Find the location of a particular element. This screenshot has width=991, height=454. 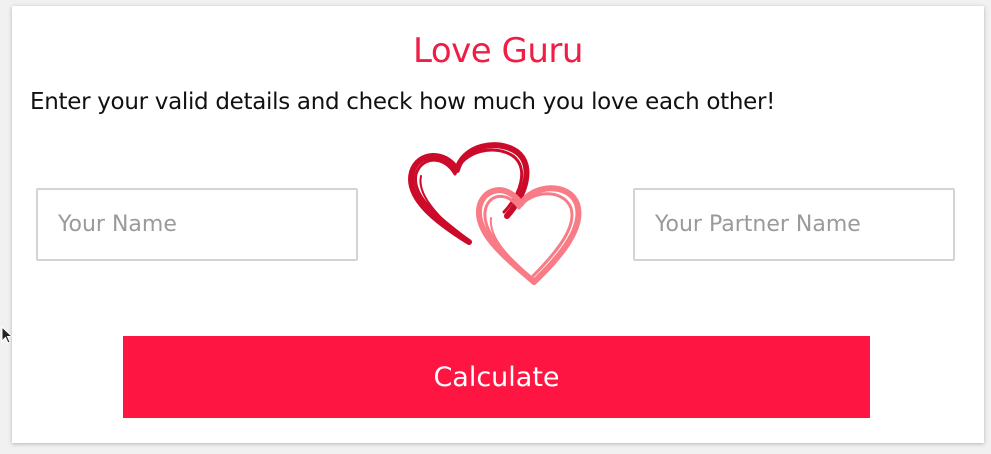

two-interlocked-hearts-icon is located at coordinates (497, 213).